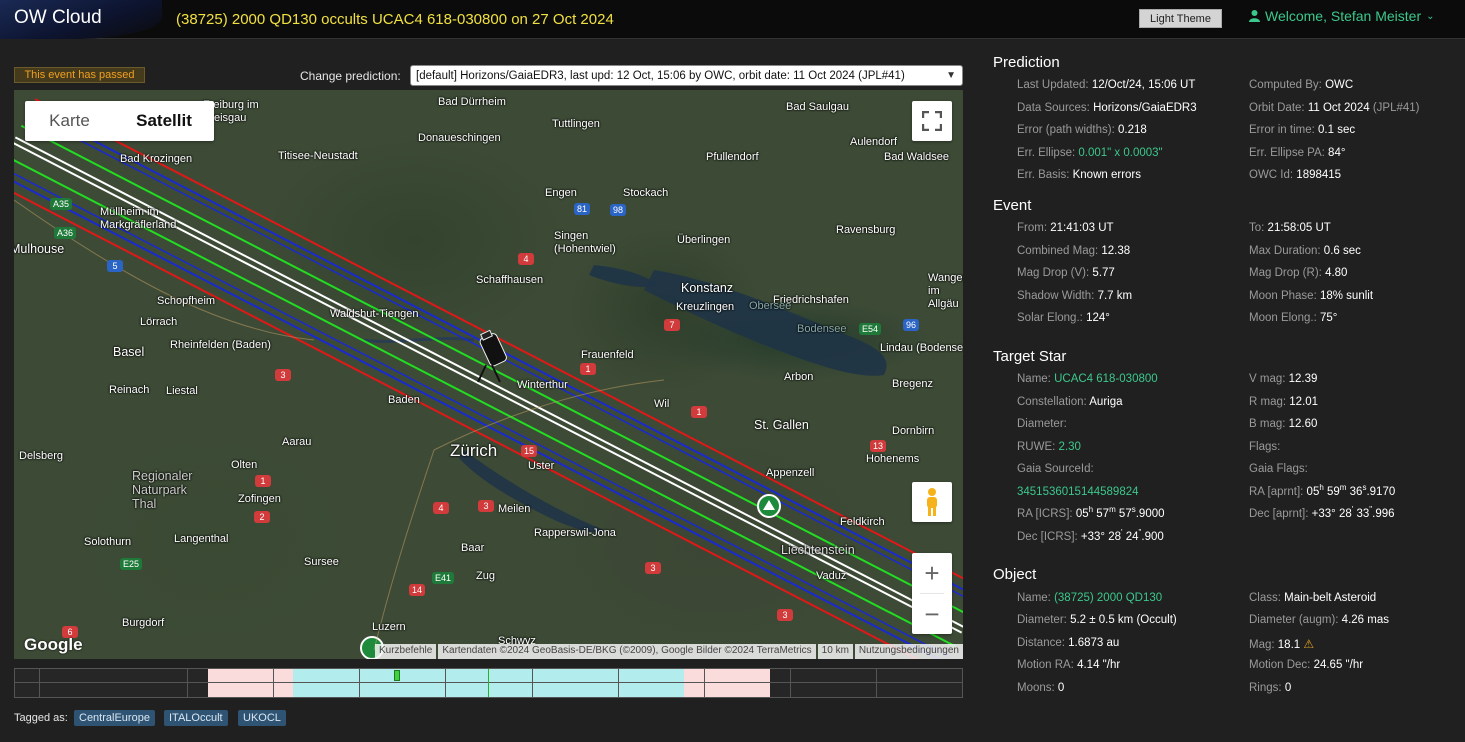  Describe the element at coordinates (1319, 620) in the screenshot. I see `diameter-augm-row: Diameter (augm): 4.26 mas` at that location.